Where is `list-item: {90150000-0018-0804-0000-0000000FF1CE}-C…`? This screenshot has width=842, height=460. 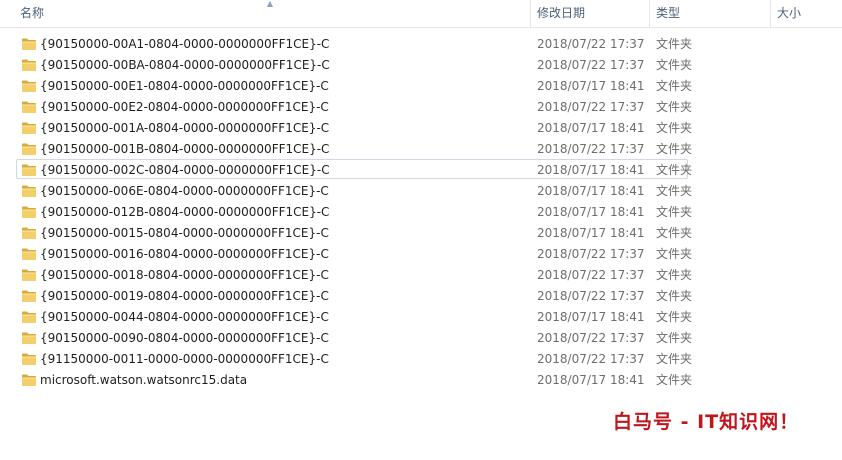 list-item: {90150000-0018-0804-0000-0000000FF1CE}-C… is located at coordinates (354, 274).